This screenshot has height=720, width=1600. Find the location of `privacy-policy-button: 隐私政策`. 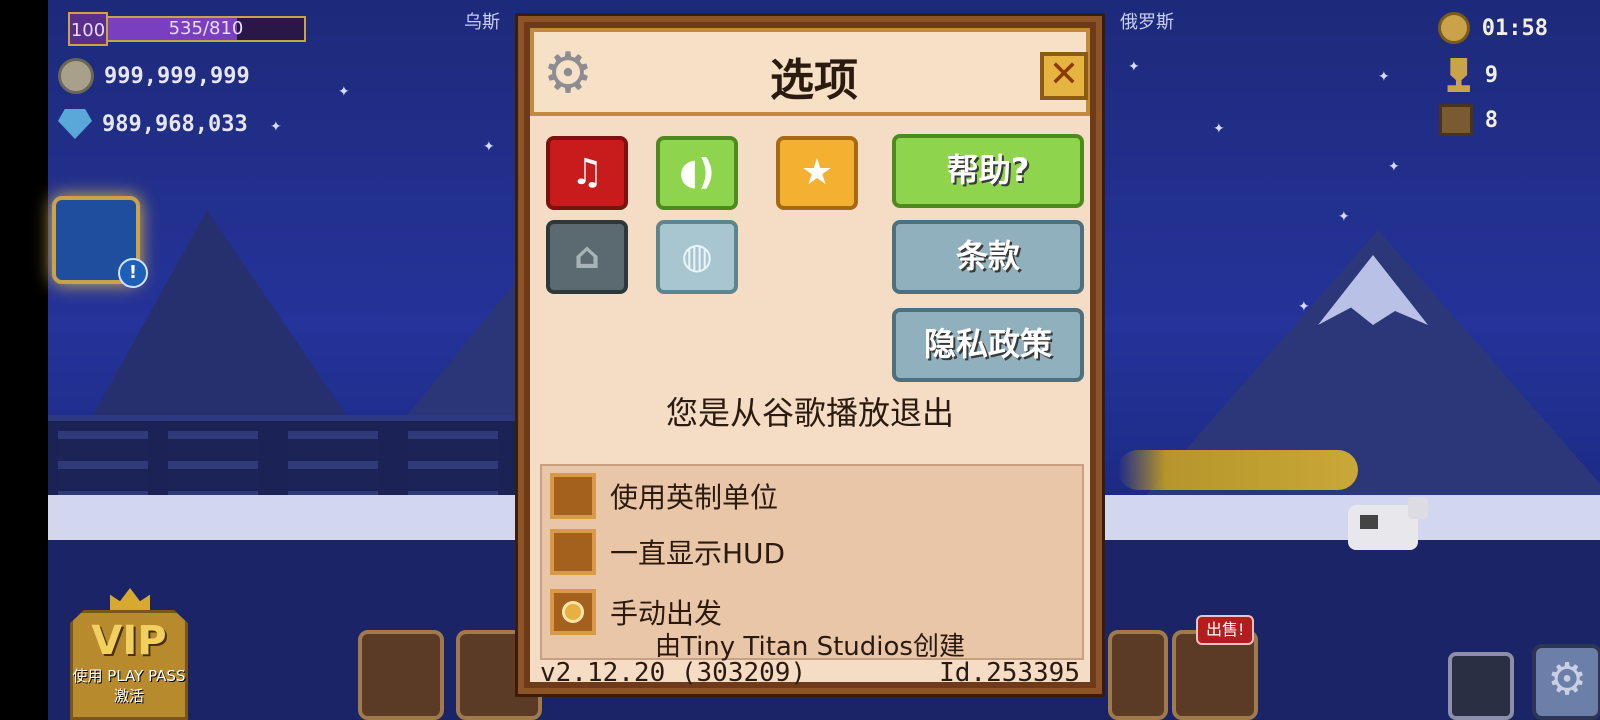

privacy-policy-button: 隐私政策 is located at coordinates (988, 345).